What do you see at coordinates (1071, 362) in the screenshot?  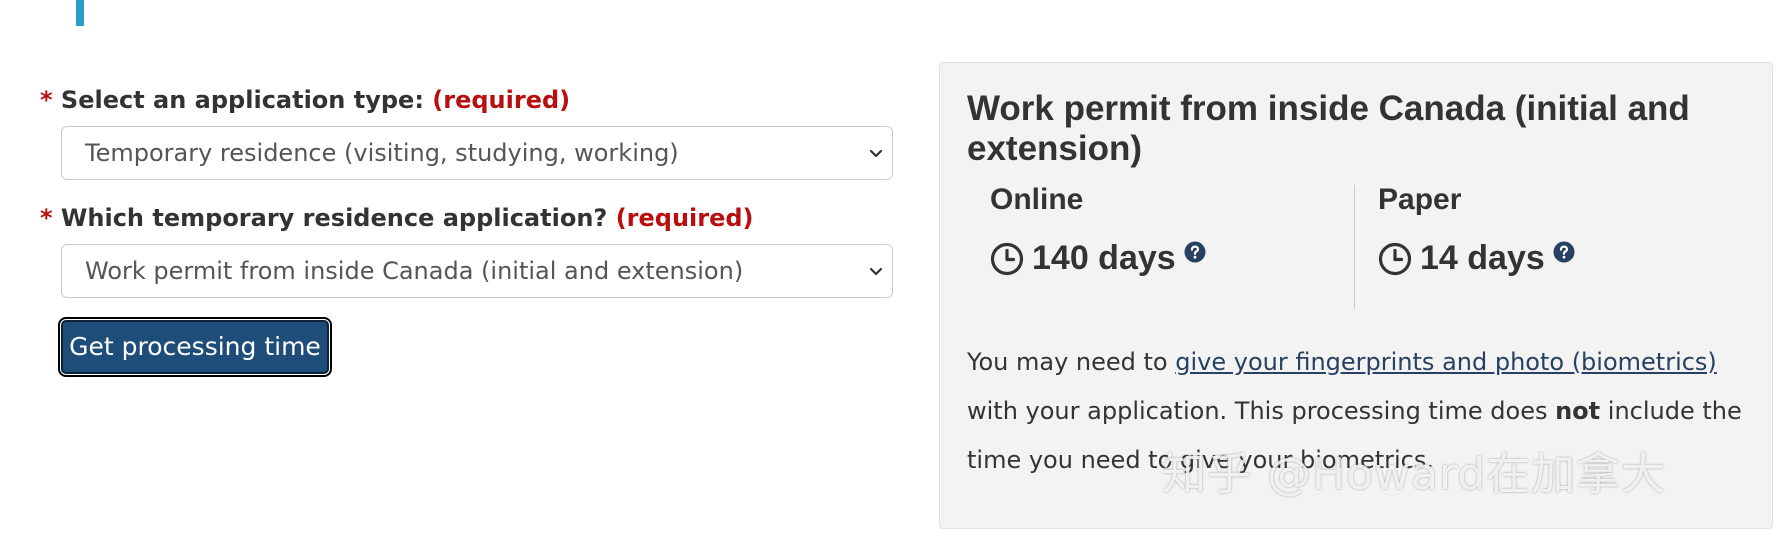 I see `note-prefix: You may need to` at bounding box center [1071, 362].